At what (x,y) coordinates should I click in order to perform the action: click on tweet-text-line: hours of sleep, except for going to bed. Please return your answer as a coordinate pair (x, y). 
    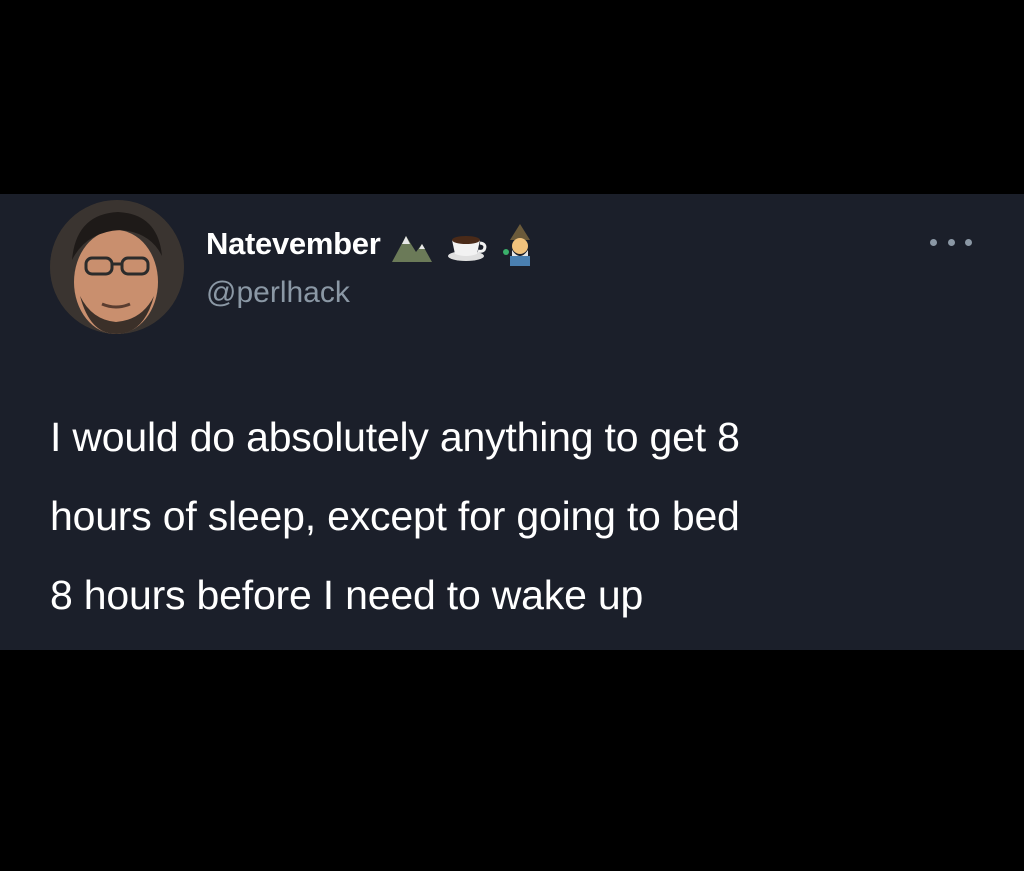
    Looking at the image, I should click on (395, 516).